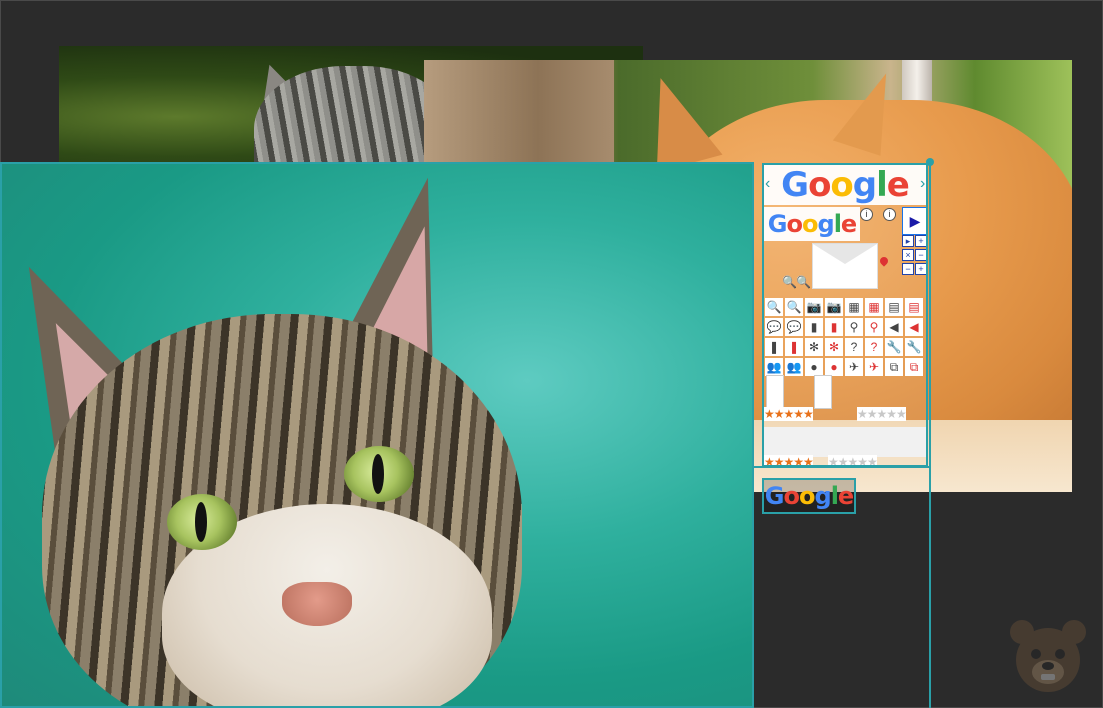  I want to click on star-rating-orange: ★★★★★, so click(789, 414).